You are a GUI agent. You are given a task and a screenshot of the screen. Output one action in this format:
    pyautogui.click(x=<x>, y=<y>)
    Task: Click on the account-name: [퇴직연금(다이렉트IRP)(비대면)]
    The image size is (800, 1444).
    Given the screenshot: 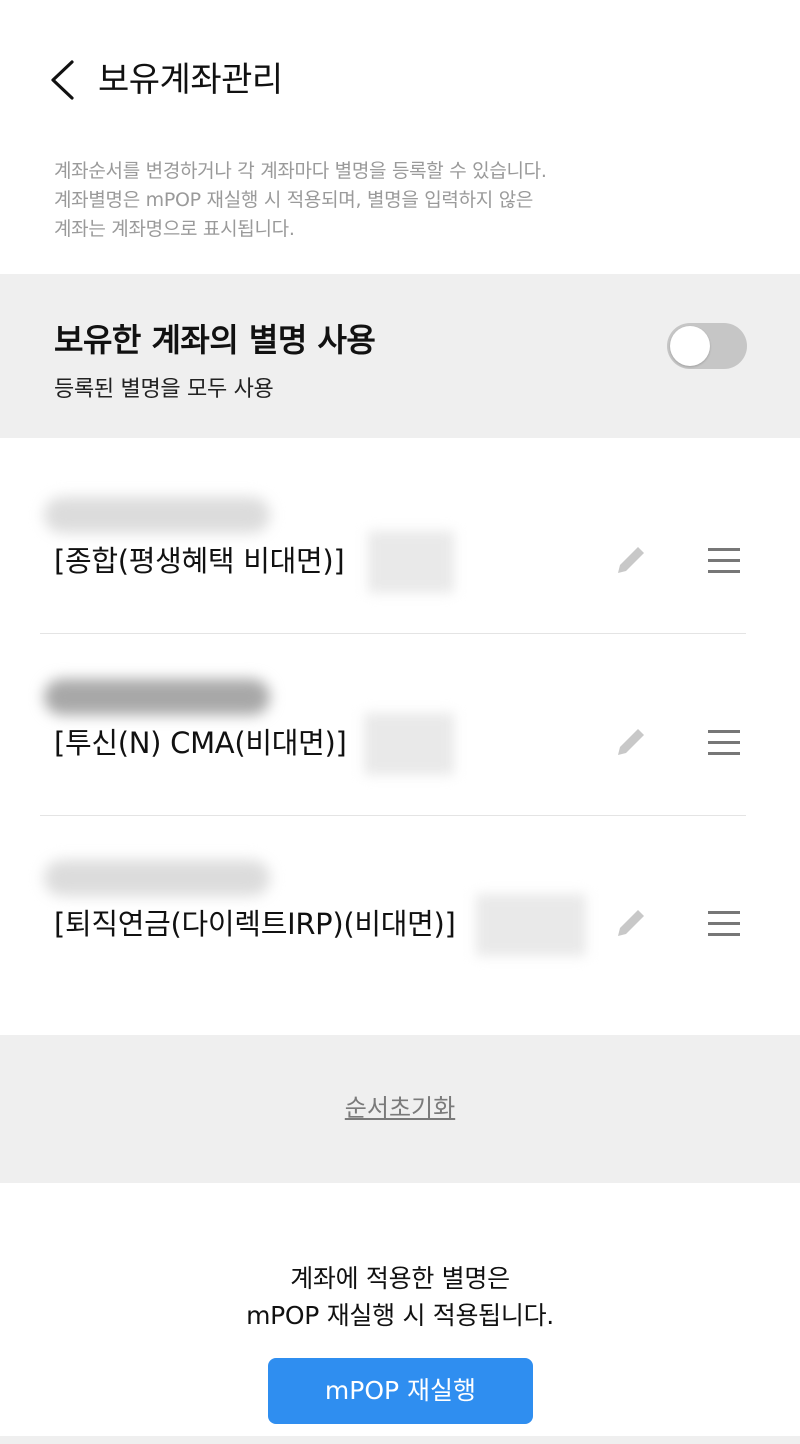 What is the action you would take?
    pyautogui.click(x=255, y=924)
    